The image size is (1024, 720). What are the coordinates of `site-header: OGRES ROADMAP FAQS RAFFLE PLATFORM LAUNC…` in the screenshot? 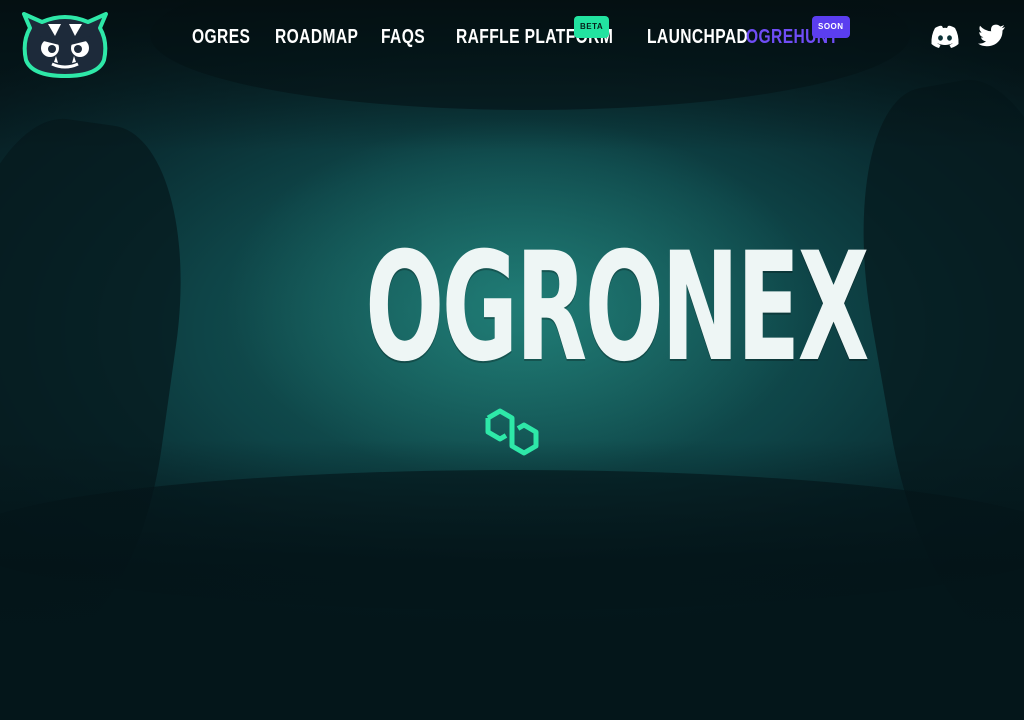 It's located at (512, 45).